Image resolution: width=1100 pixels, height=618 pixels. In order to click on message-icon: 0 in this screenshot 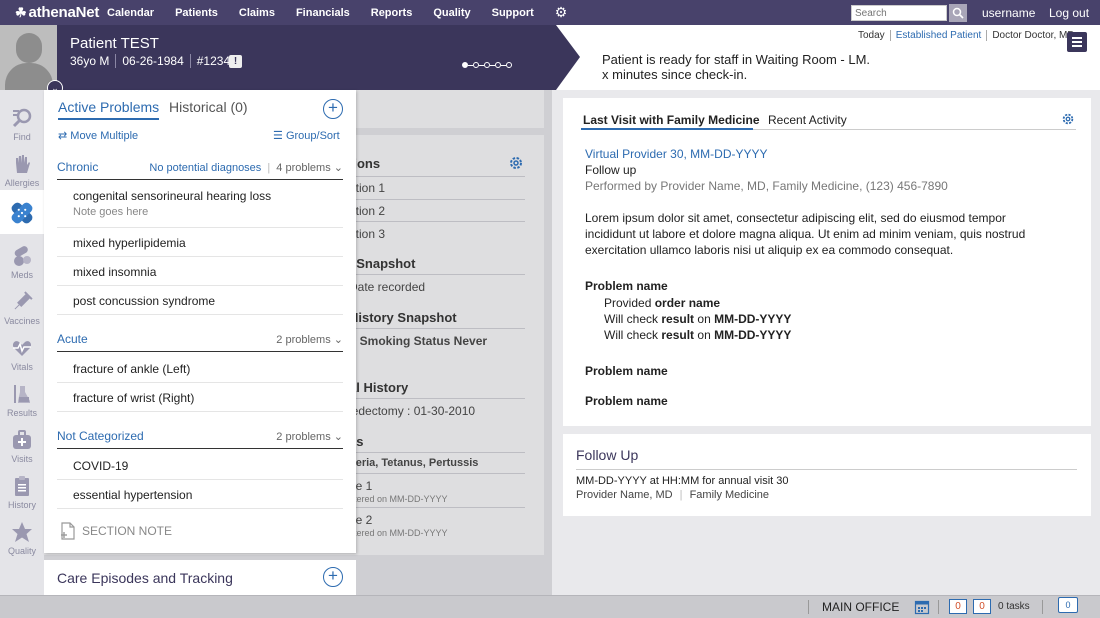, I will do `click(1068, 605)`.